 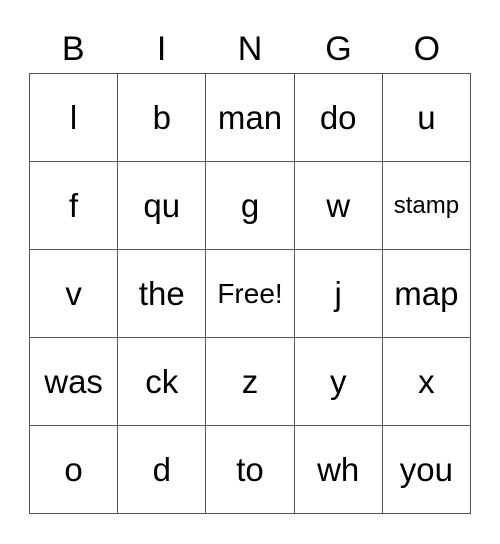 I want to click on bingo-cell: z, so click(x=250, y=382).